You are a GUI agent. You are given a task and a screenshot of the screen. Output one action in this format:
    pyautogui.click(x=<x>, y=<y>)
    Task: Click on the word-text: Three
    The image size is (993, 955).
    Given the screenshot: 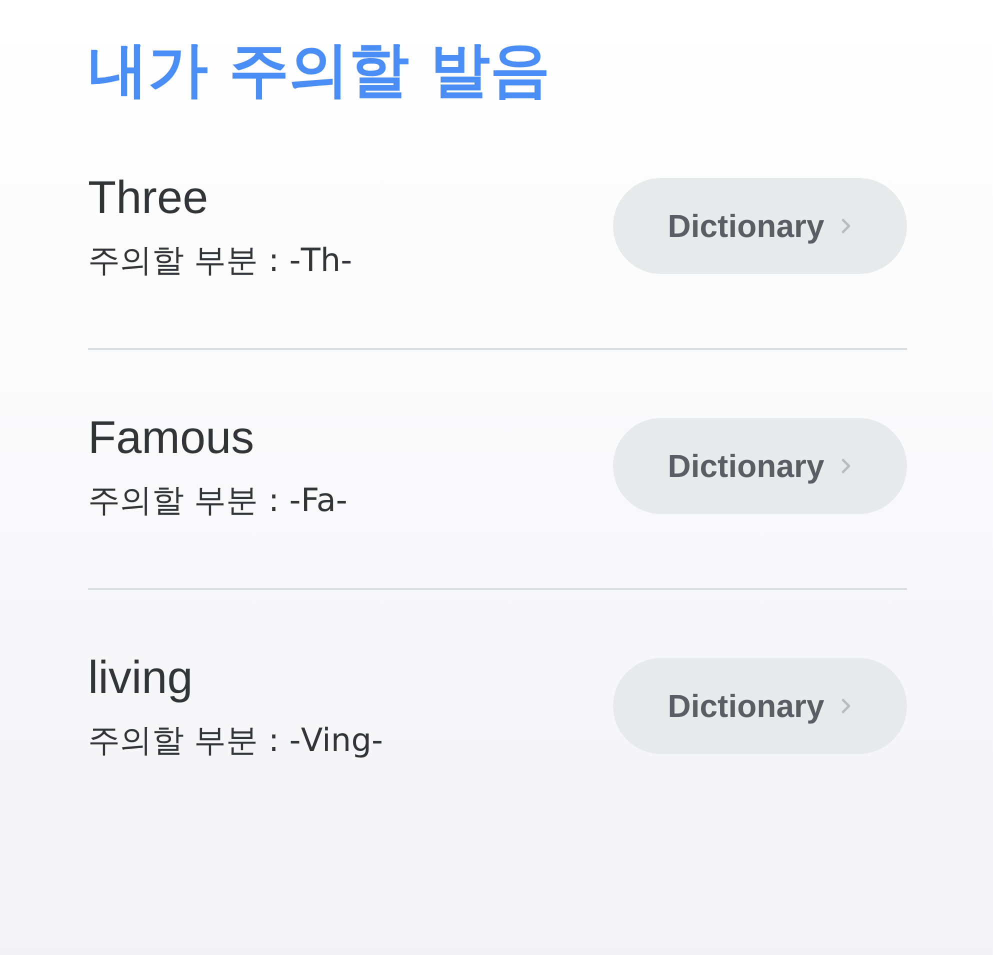 What is the action you would take?
    pyautogui.click(x=149, y=197)
    